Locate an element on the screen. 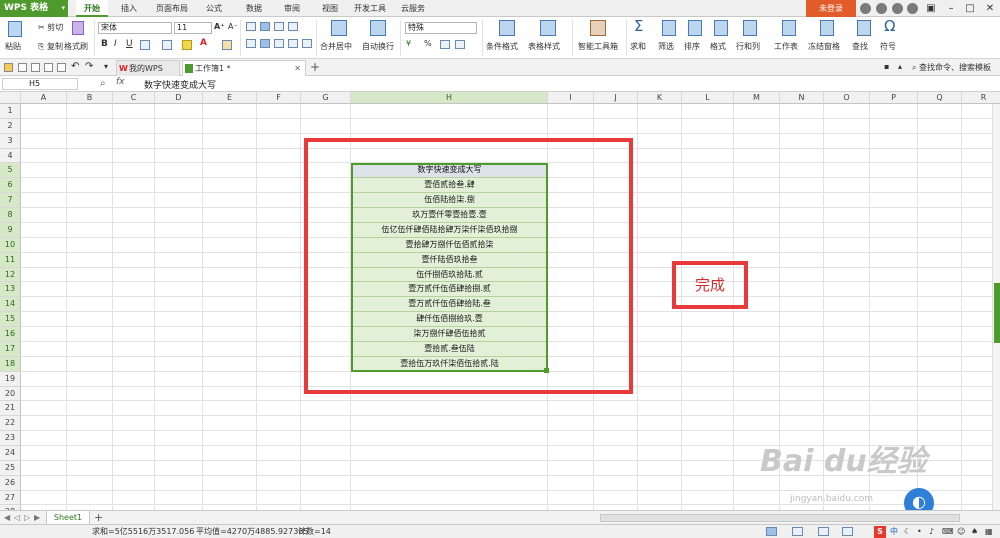 The width and height of the screenshot is (1000, 538). name-box: H5 is located at coordinates (40, 84).